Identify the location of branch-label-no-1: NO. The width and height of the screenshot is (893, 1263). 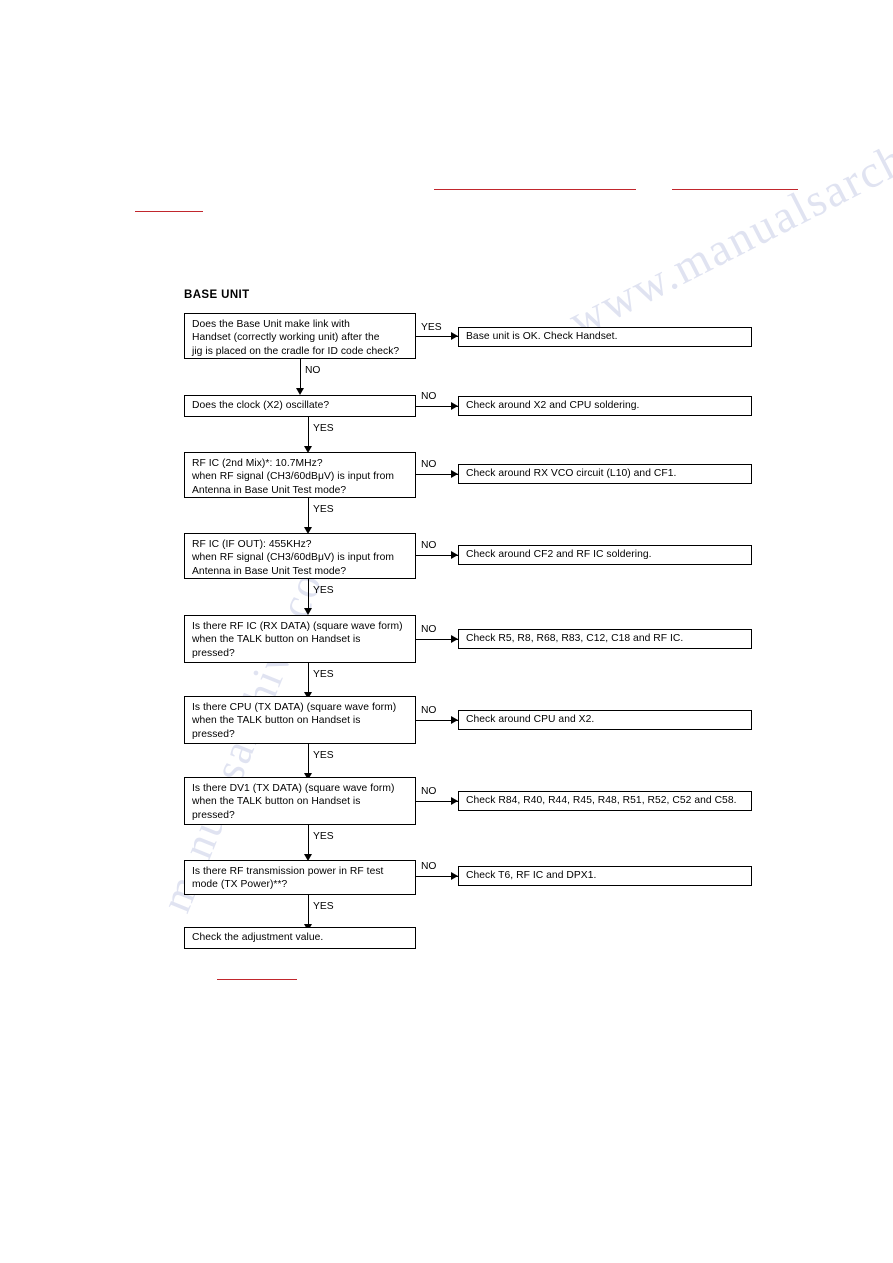
(313, 370).